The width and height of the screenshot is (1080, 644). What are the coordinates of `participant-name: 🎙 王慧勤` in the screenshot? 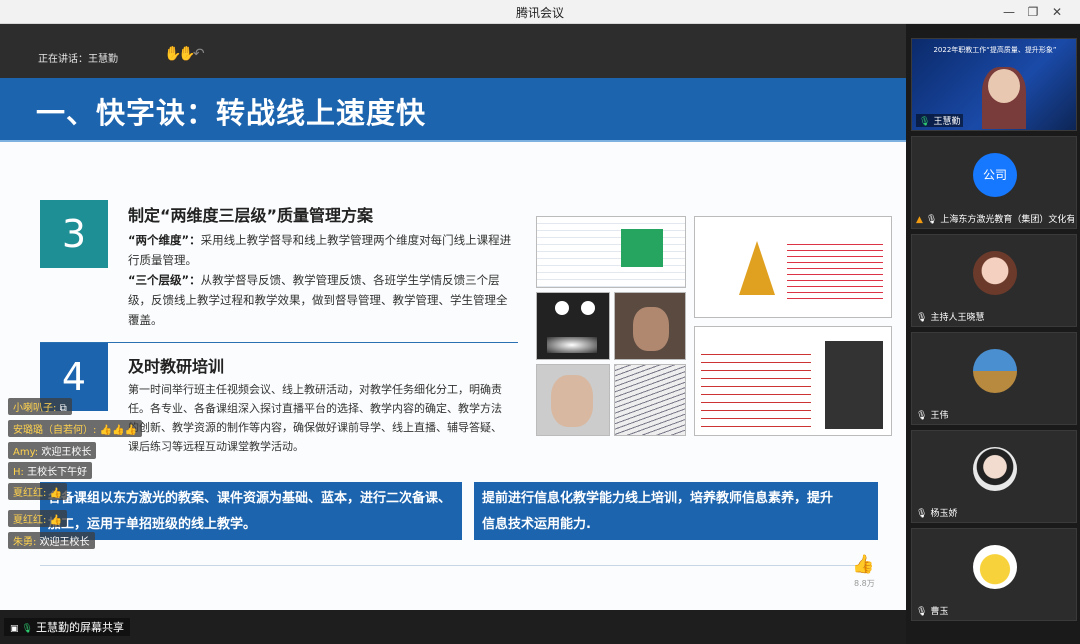 It's located at (940, 120).